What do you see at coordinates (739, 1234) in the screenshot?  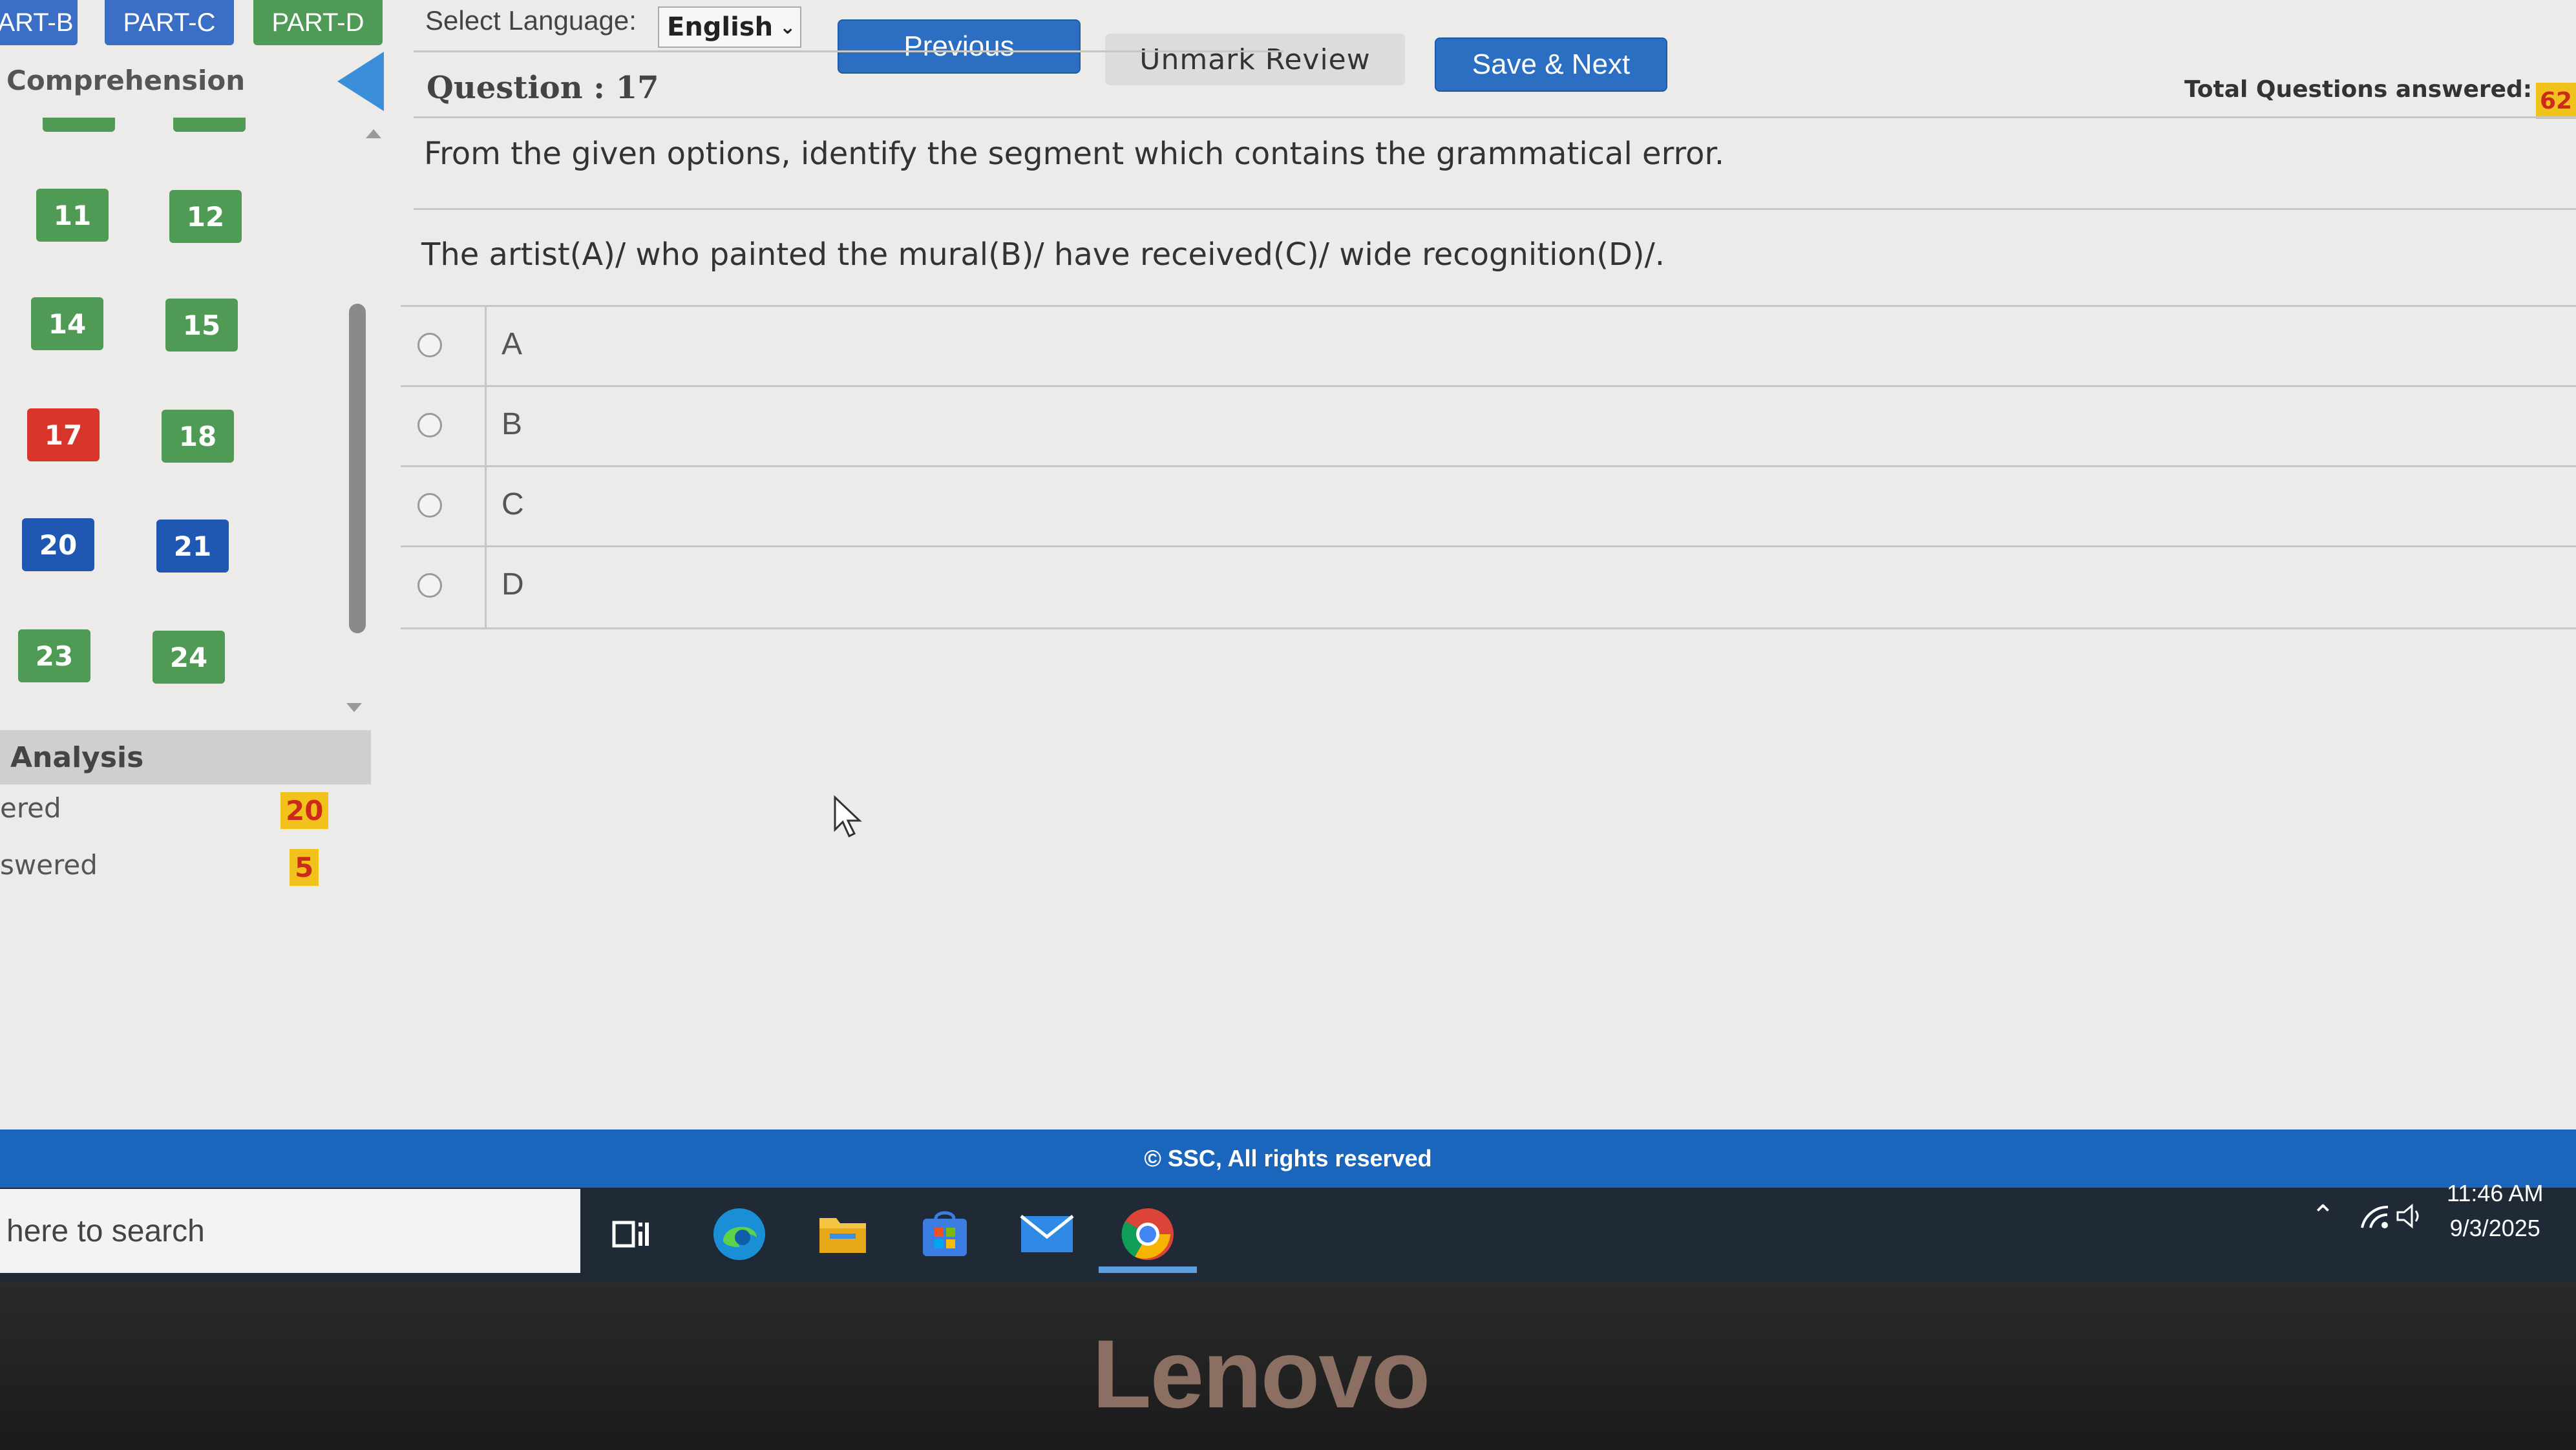 I see `edge-icon` at bounding box center [739, 1234].